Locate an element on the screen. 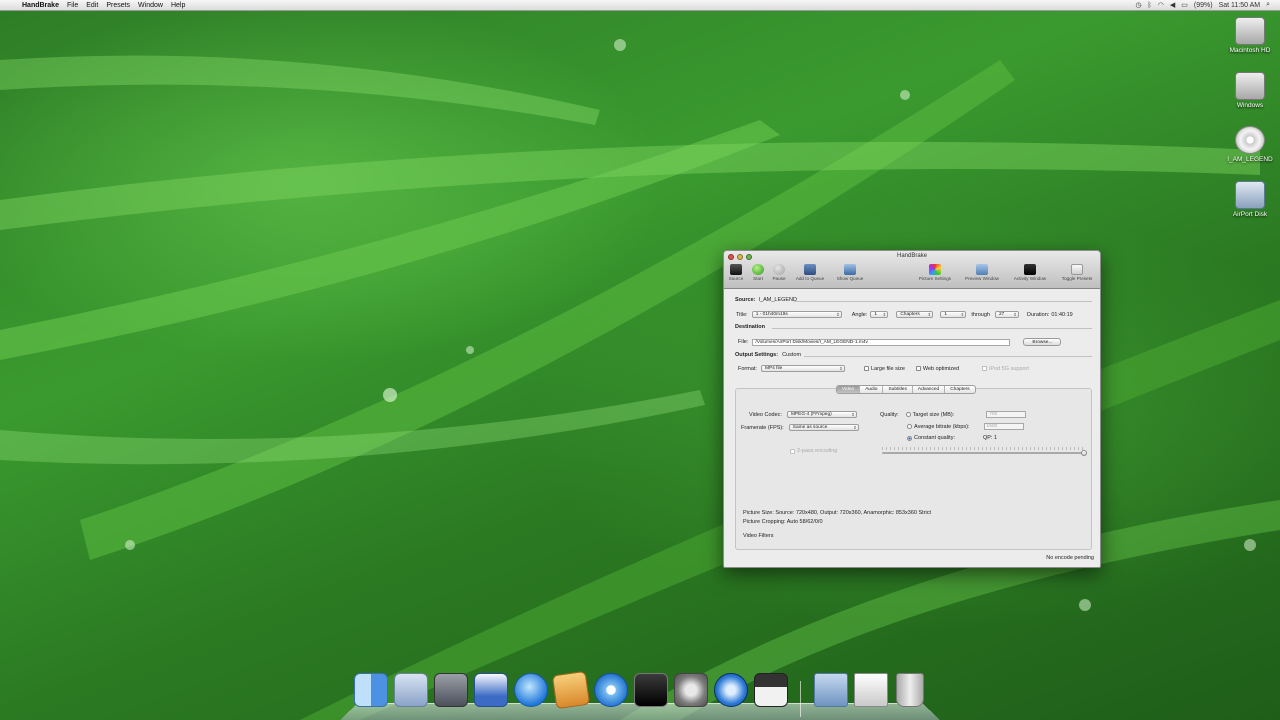 Image resolution: width=1280 pixels, height=720 pixels. file-label: File: is located at coordinates (743, 342).